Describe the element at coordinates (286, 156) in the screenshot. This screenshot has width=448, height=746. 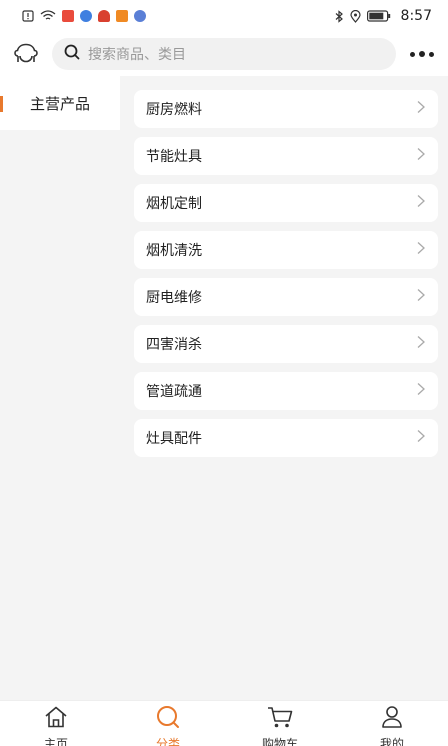
I see `category-item: 节能灶具` at that location.